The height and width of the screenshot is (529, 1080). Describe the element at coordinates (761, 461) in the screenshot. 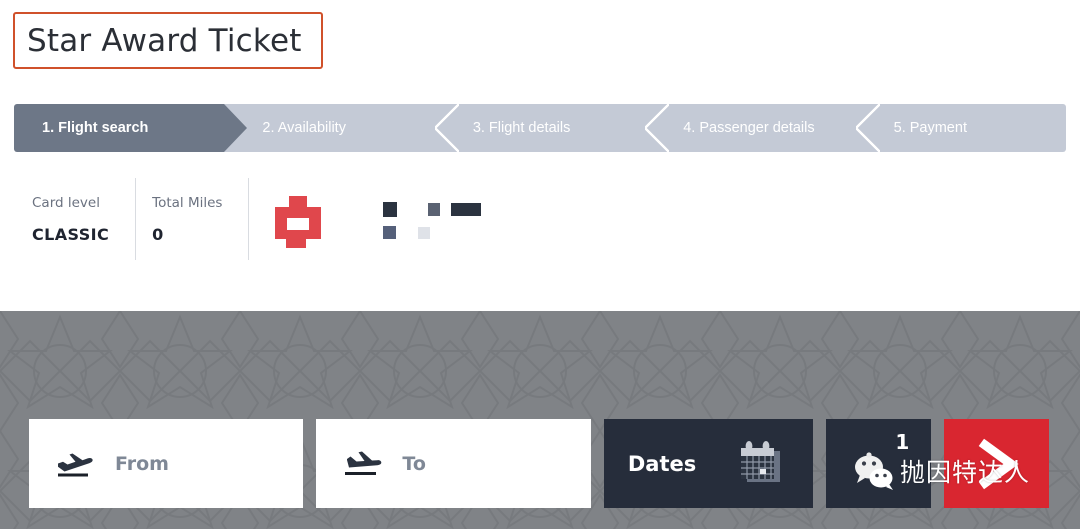

I see `calendar-icon` at that location.